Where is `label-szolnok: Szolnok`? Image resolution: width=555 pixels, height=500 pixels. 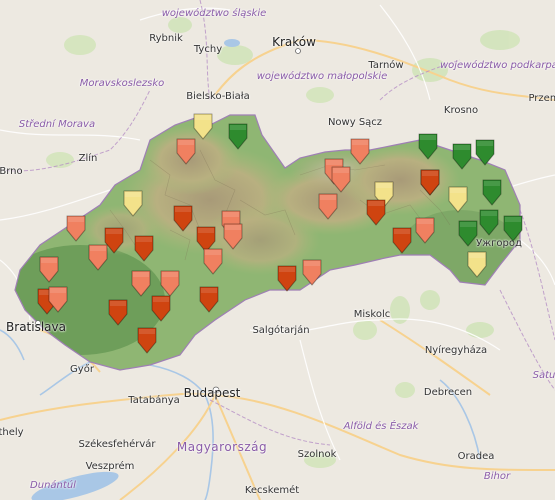
label-szolnok: Szolnok is located at coordinates (317, 454).